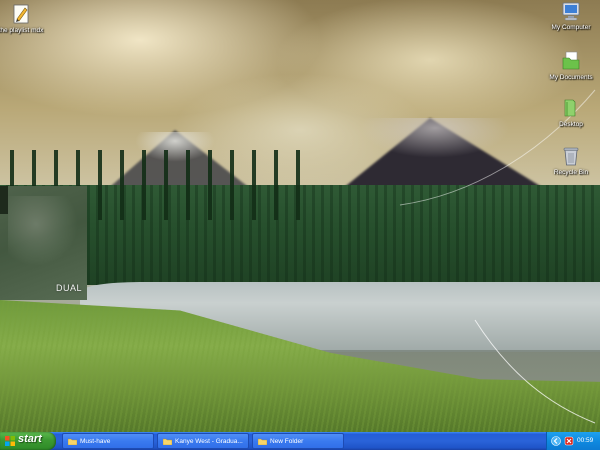 The width and height of the screenshot is (600, 450). I want to click on desktop-icon-label: Recycle Bin, so click(571, 172).